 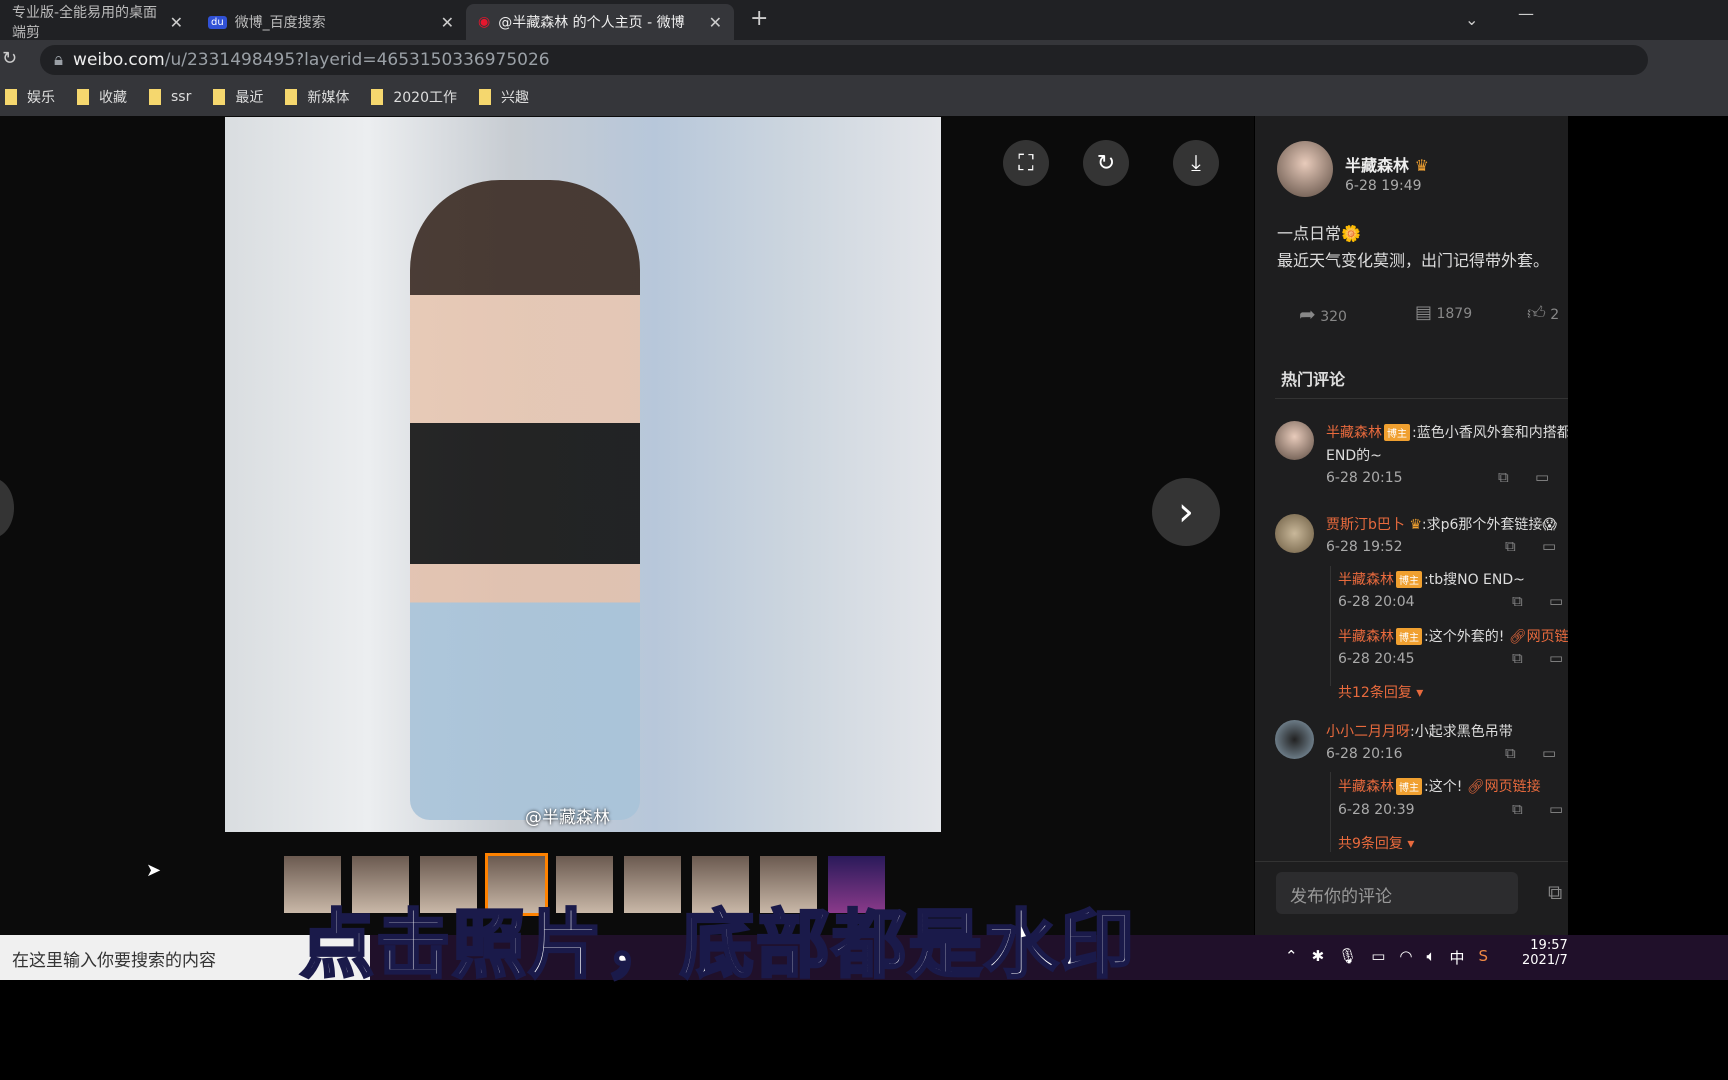 I want to click on tab-baidu: du 微博_百度搜索 ✕, so click(x=331, y=22).